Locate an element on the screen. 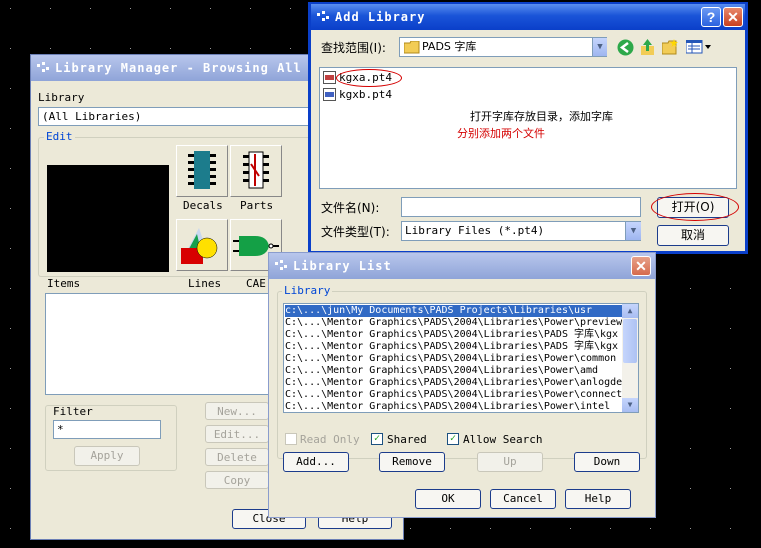 This screenshot has width=761, height=548. lookin-dropdown-arrow: ▼ is located at coordinates (599, 47).